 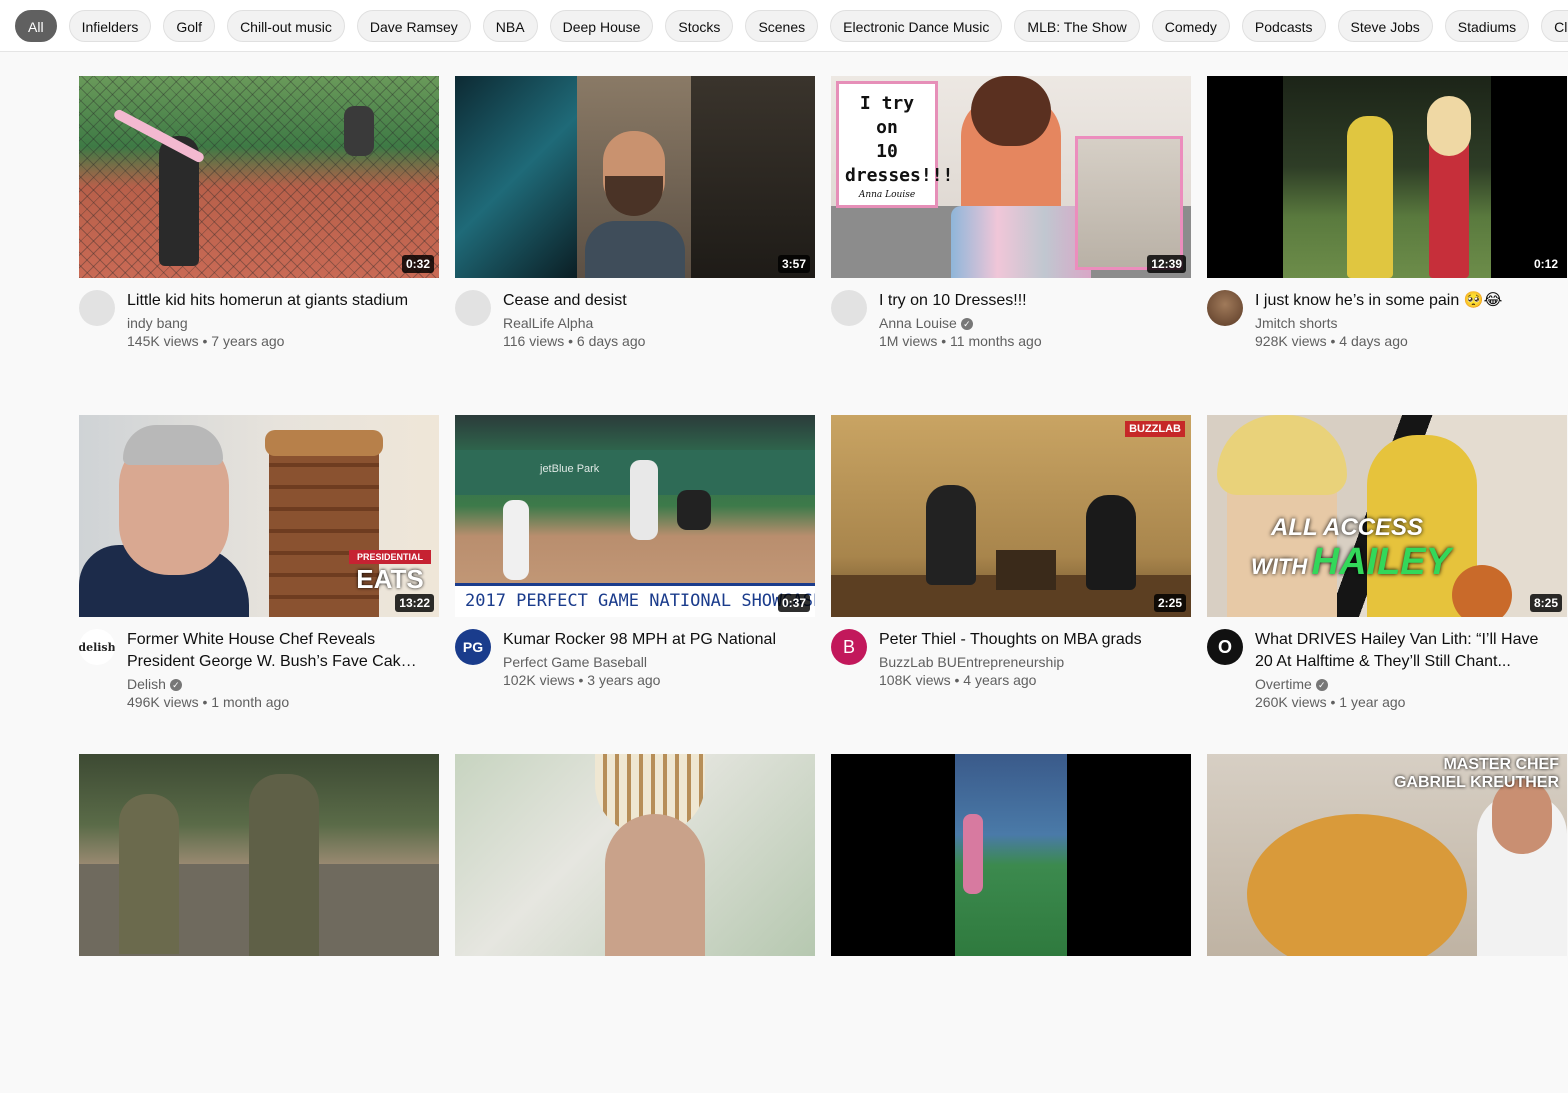 What do you see at coordinates (601, 25) in the screenshot?
I see `chip-deep-house: Deep House` at bounding box center [601, 25].